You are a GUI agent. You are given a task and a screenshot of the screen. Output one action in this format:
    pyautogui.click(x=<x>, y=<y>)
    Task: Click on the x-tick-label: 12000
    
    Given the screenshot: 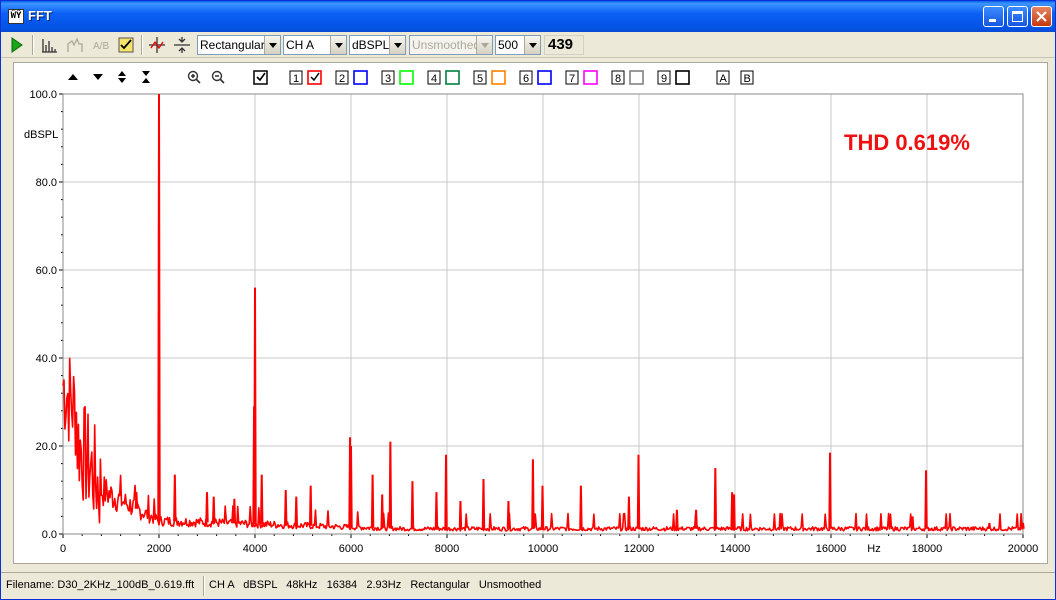 What is the action you would take?
    pyautogui.click(x=639, y=549)
    